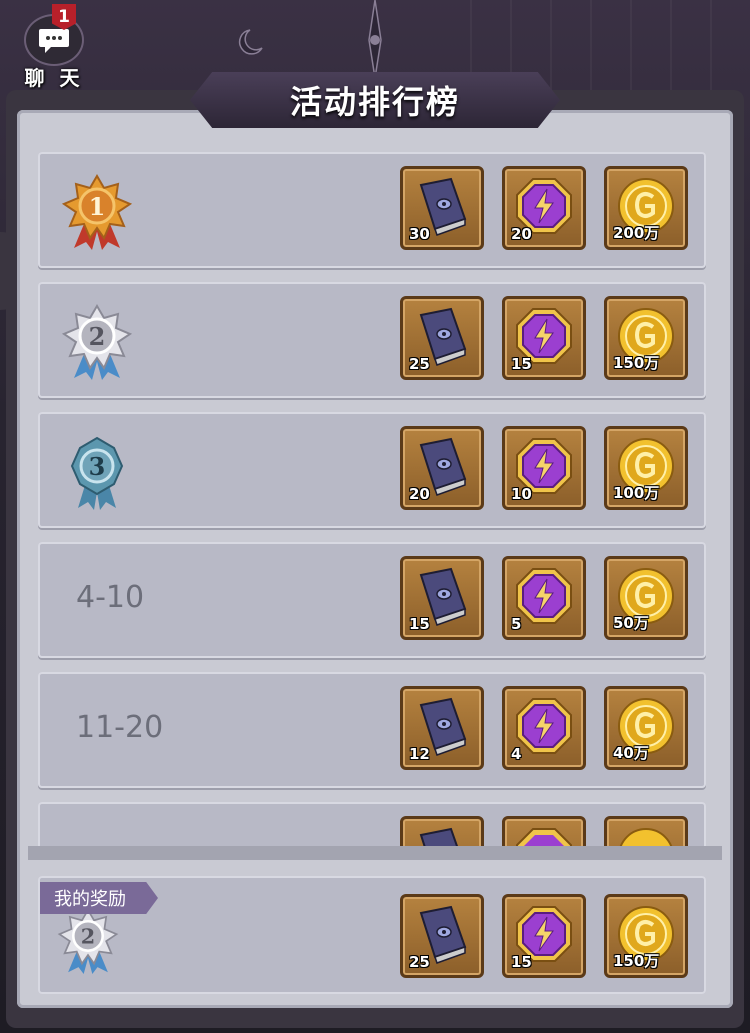 The width and height of the screenshot is (750, 1033). Describe the element at coordinates (375, 853) in the screenshot. I see `divider` at that location.